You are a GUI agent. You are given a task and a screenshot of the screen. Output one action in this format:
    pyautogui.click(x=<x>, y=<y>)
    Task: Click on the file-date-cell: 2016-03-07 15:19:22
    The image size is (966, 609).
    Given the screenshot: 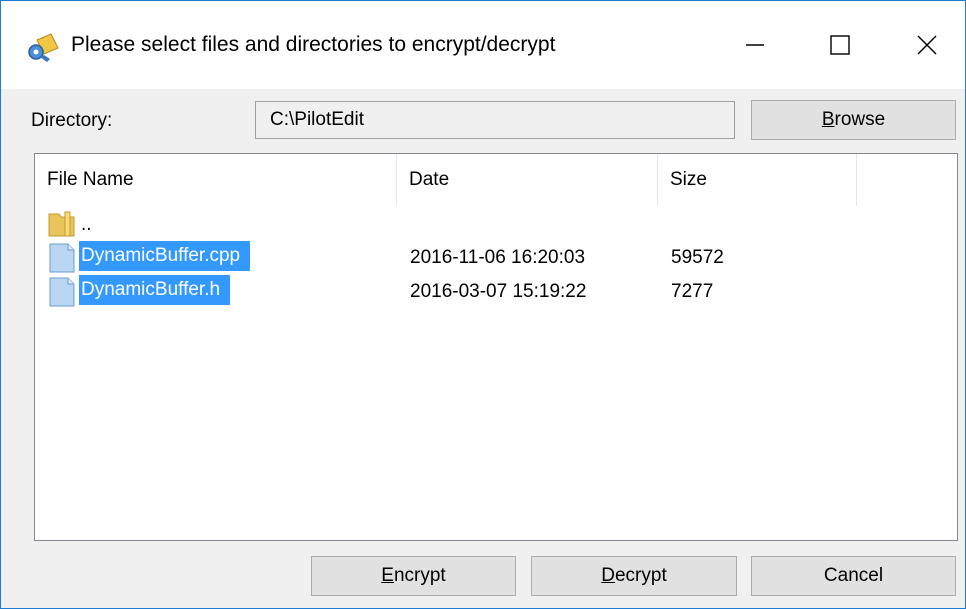 What is the action you would take?
    pyautogui.click(x=498, y=291)
    